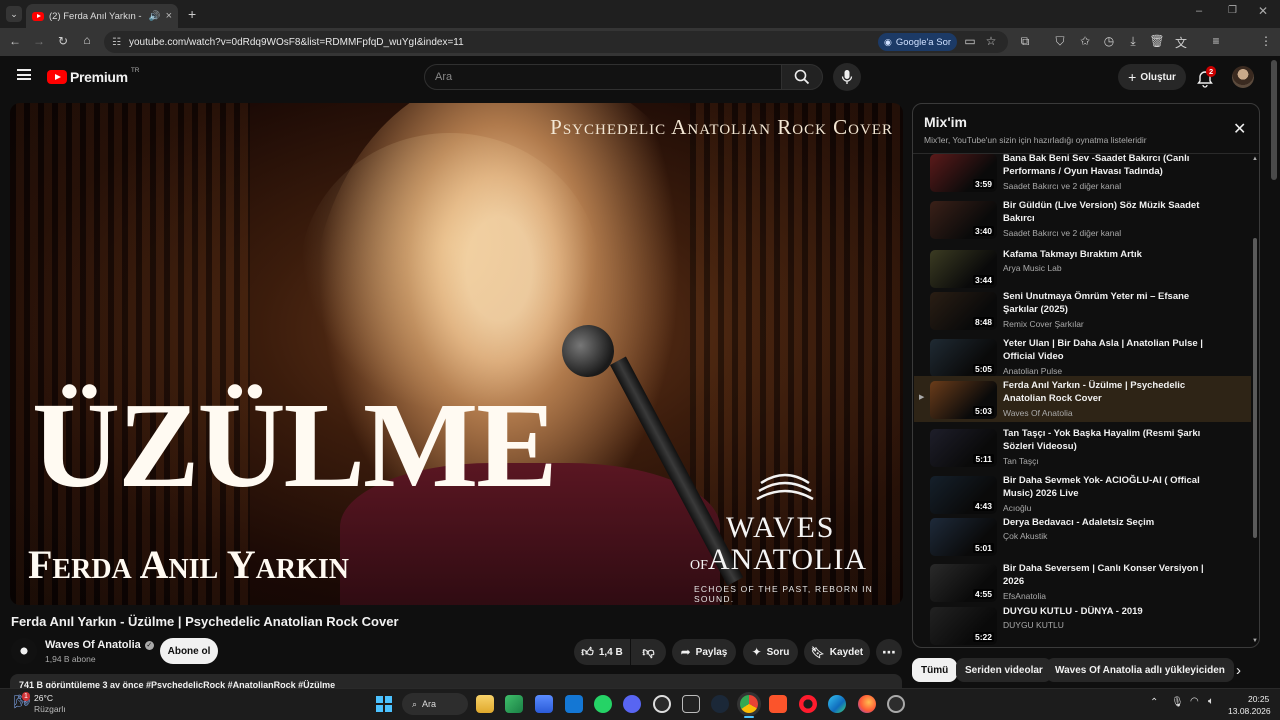  What do you see at coordinates (1258, 699) in the screenshot?
I see `clock-time: 20:25` at bounding box center [1258, 699].